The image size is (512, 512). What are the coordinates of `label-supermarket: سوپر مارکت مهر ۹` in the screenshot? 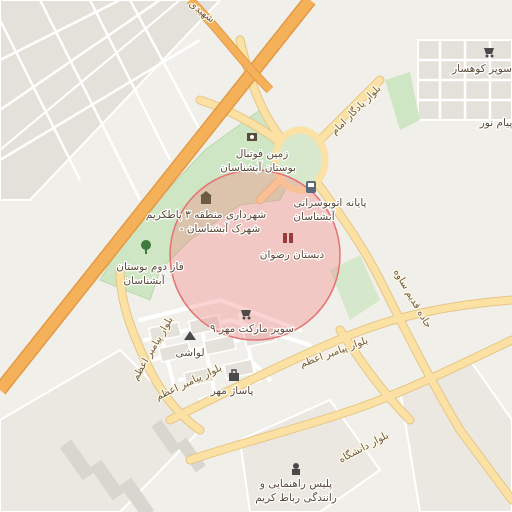 It's located at (252, 329).